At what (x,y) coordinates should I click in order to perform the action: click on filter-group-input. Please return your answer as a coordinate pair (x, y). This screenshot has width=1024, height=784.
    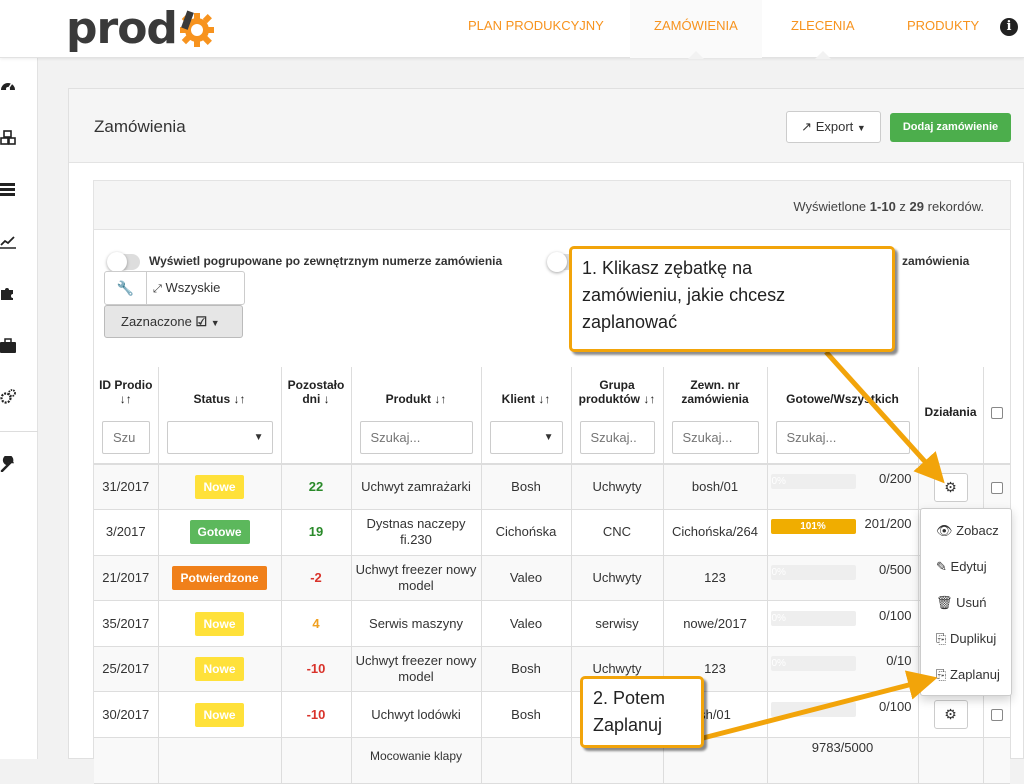
    Looking at the image, I should click on (617, 437).